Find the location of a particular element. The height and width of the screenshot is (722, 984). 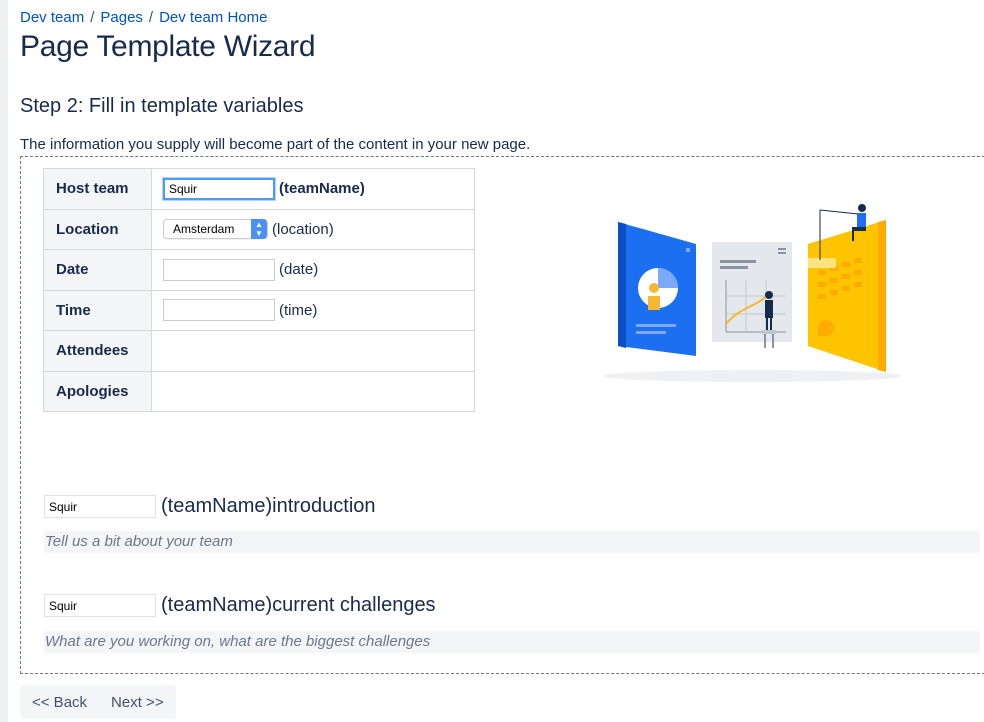

table-row: Location Amsterdam ▲ ▼ (location) is located at coordinates (259, 229).